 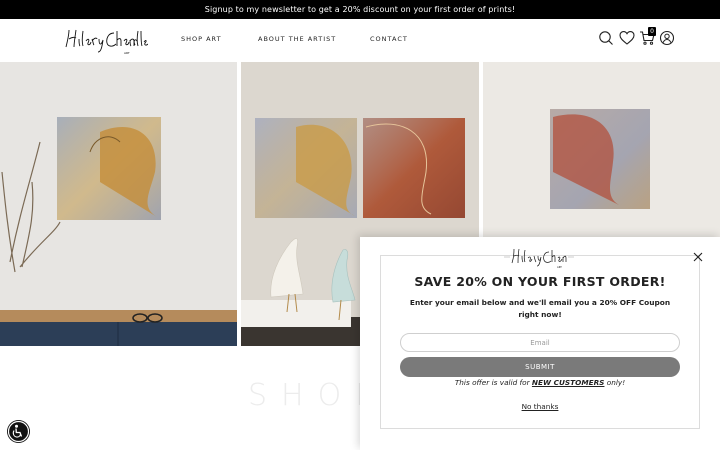 What do you see at coordinates (493, 382) in the screenshot?
I see `offer-note-prefix: This offer is valid for` at bounding box center [493, 382].